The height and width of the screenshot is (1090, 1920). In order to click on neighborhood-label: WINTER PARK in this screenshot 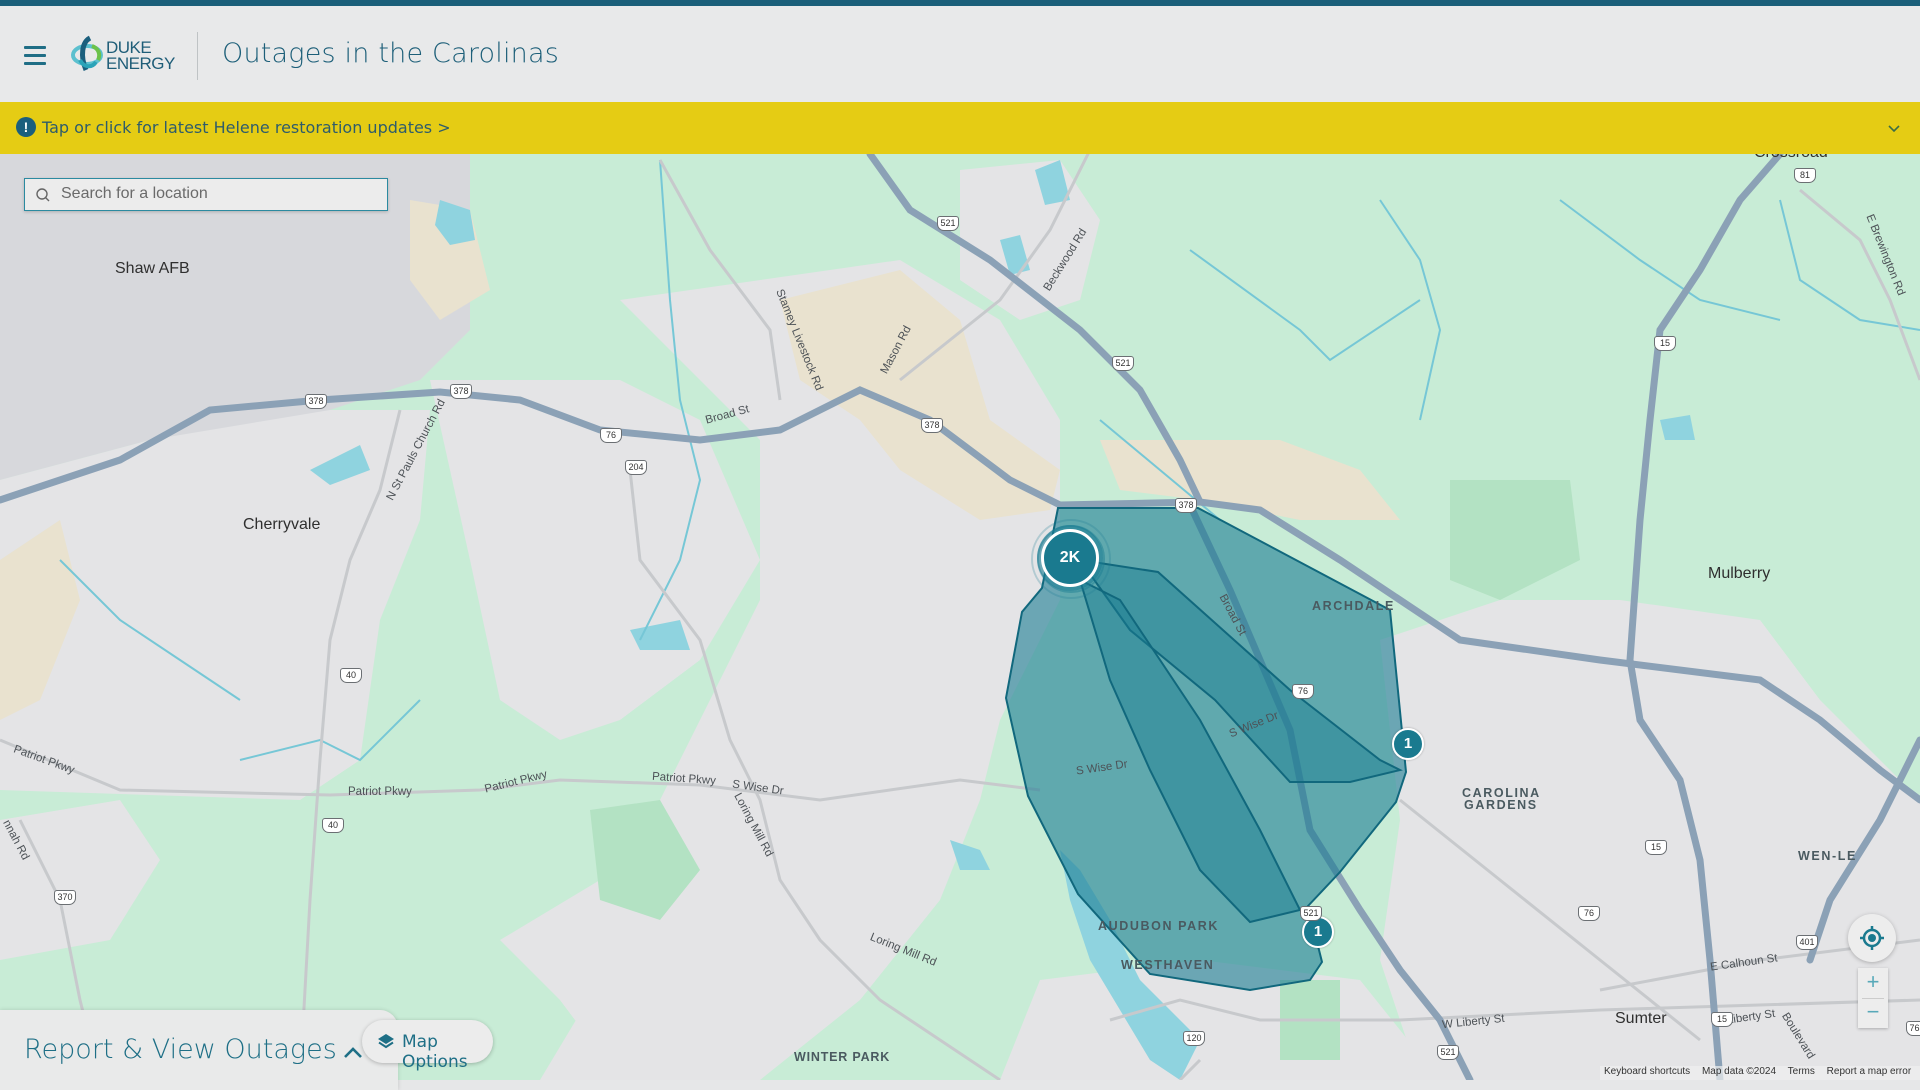, I will do `click(842, 1057)`.